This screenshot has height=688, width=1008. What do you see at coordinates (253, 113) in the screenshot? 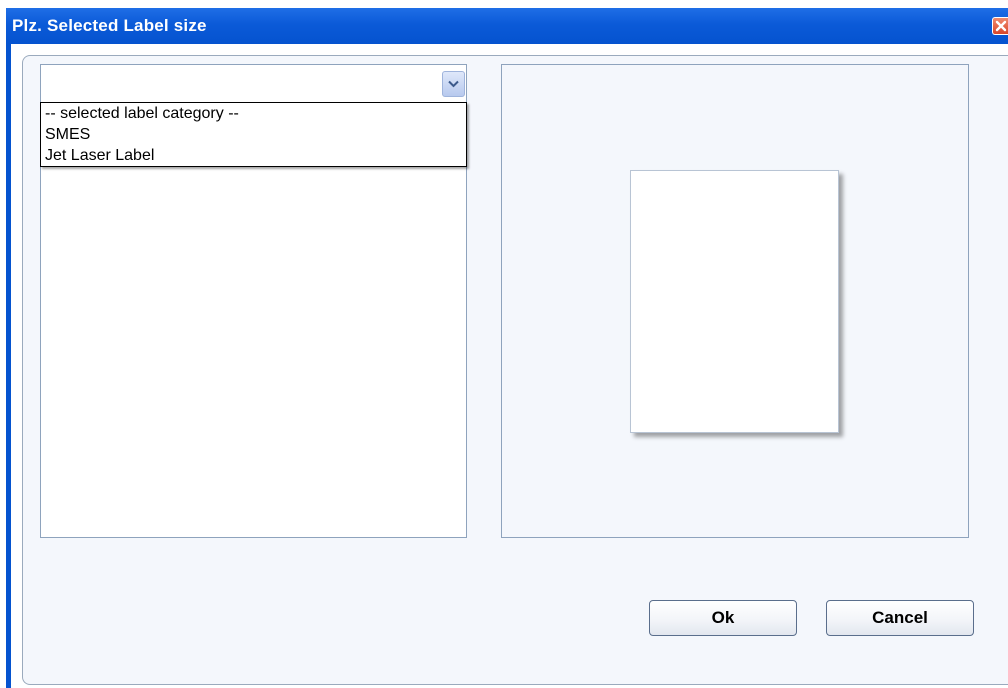
I see `dropdown-option: -- selected label category --` at bounding box center [253, 113].